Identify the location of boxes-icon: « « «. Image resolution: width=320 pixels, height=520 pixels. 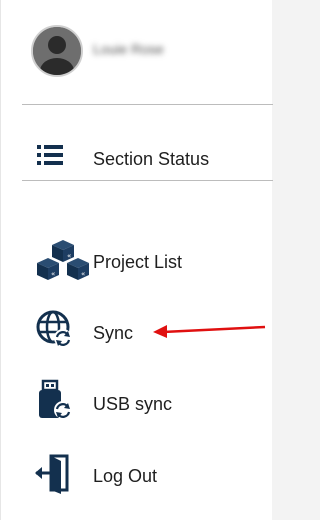
(59, 261).